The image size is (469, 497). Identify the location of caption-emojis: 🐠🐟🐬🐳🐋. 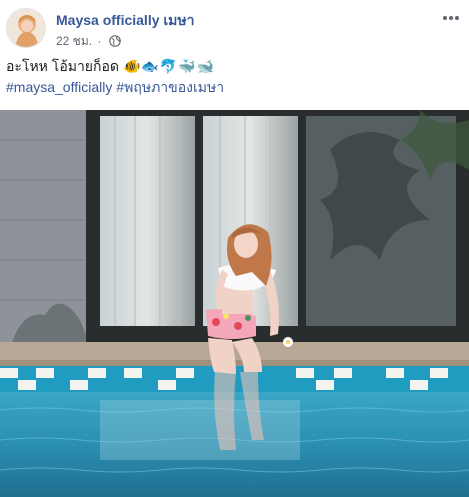
(169, 66).